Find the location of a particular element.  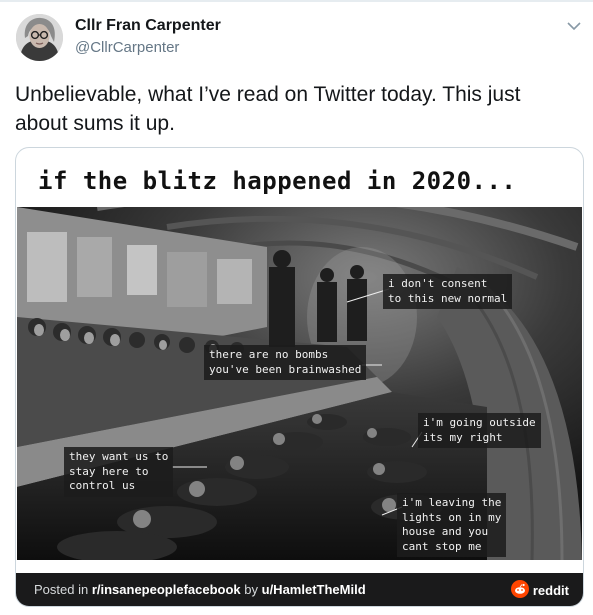

author-handle: @CllrCarpenter is located at coordinates (127, 47).